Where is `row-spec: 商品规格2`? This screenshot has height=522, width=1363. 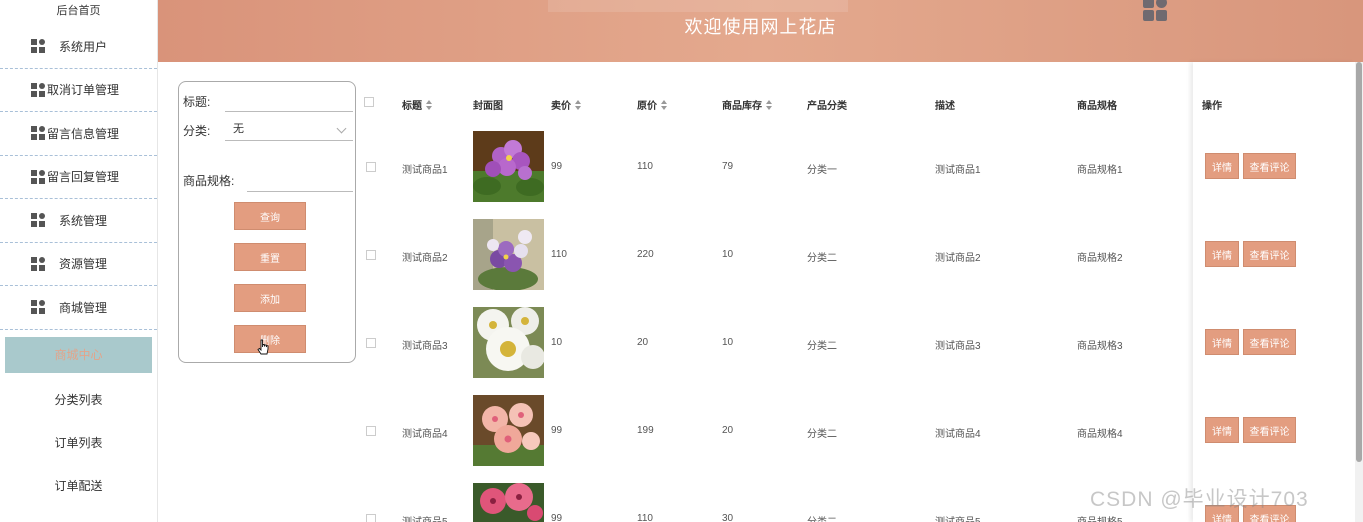 row-spec: 商品规格2 is located at coordinates (1100, 258).